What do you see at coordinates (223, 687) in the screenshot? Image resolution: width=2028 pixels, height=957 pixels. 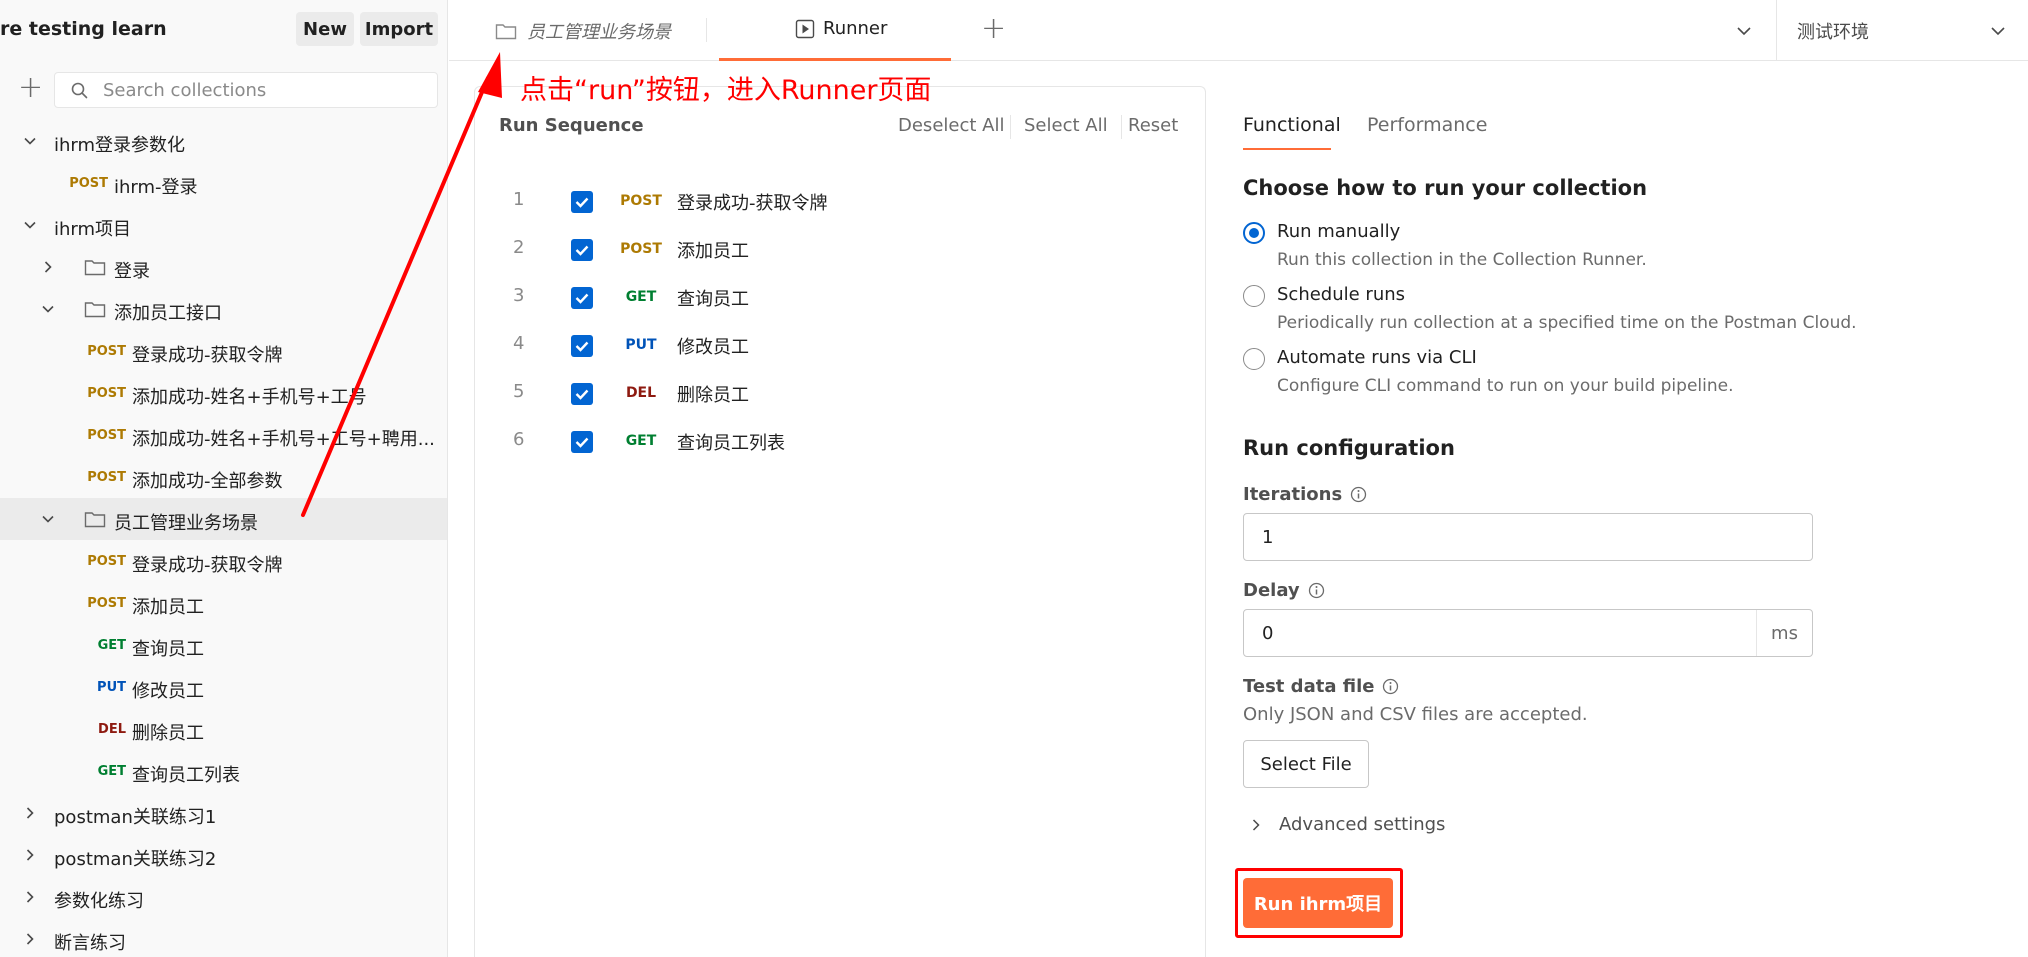 I see `request-item: PUT 修改员工` at bounding box center [223, 687].